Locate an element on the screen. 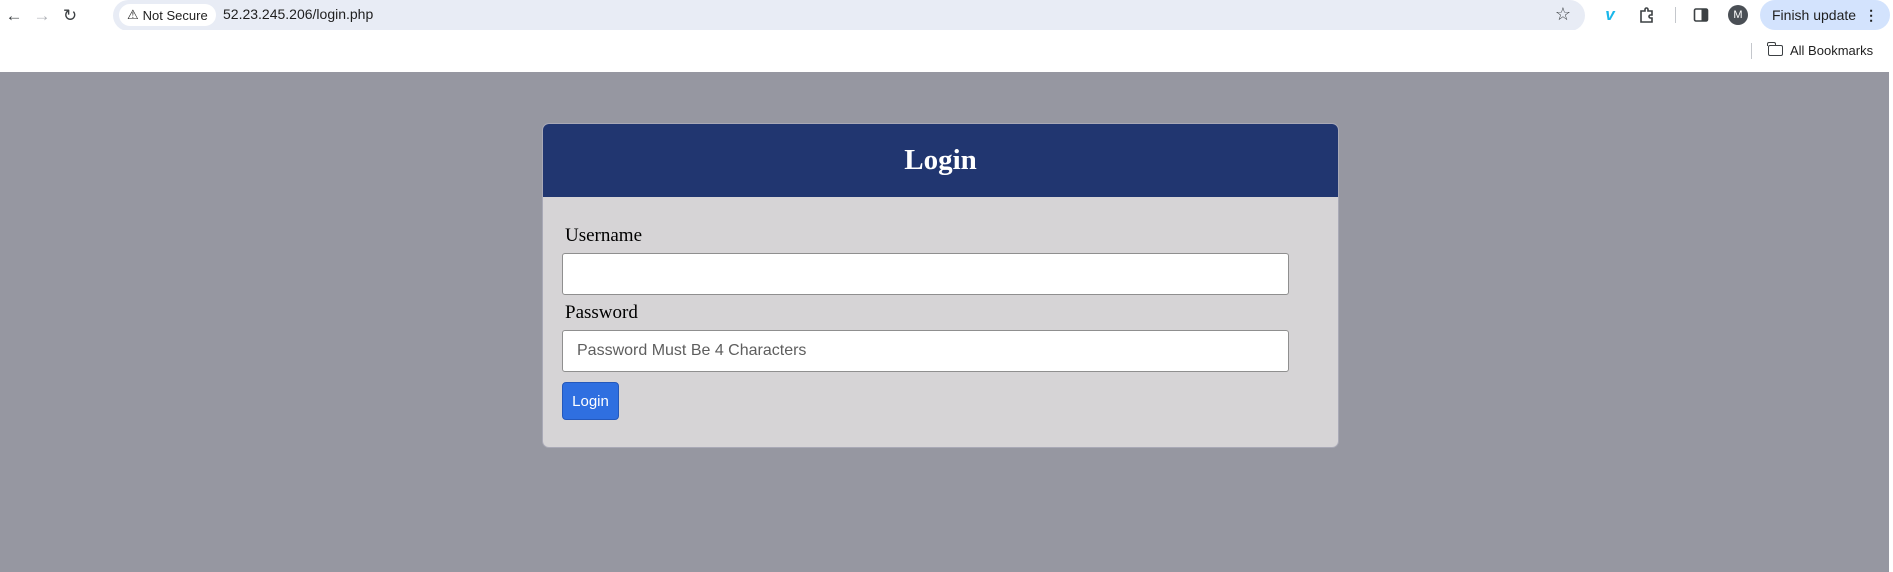 Image resolution: width=1893 pixels, height=572 pixels. security-chip: ⚠ Not Secure is located at coordinates (167, 15).